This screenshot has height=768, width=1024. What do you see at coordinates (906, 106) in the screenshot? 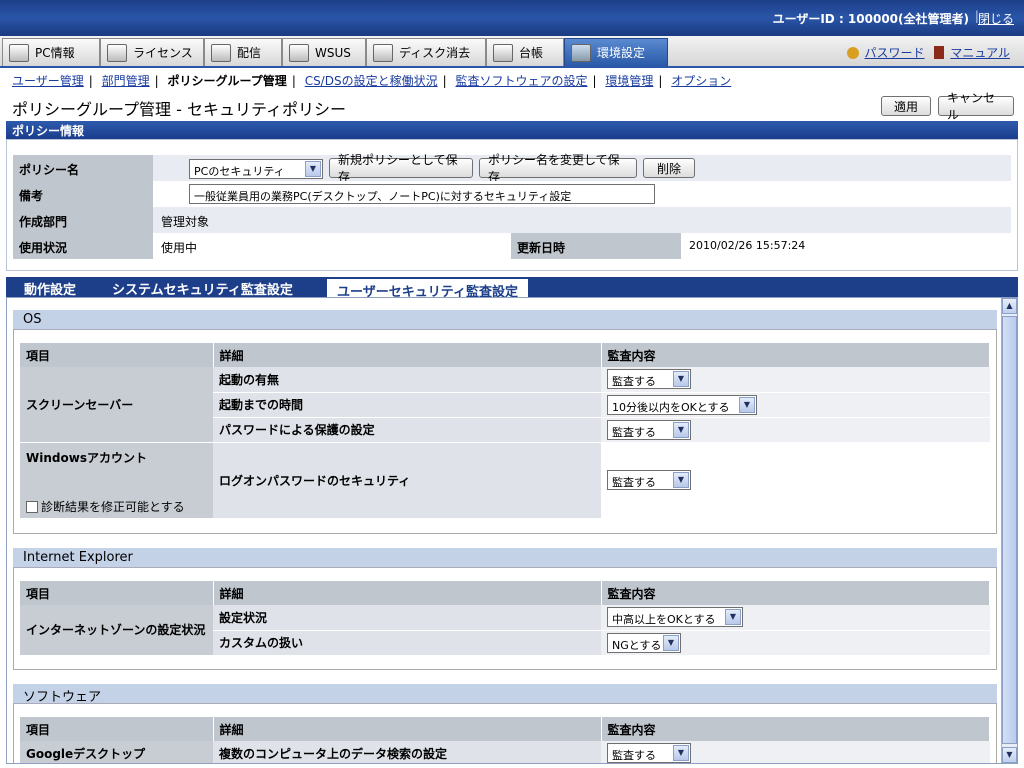
I see `apply-button: 適用` at bounding box center [906, 106].